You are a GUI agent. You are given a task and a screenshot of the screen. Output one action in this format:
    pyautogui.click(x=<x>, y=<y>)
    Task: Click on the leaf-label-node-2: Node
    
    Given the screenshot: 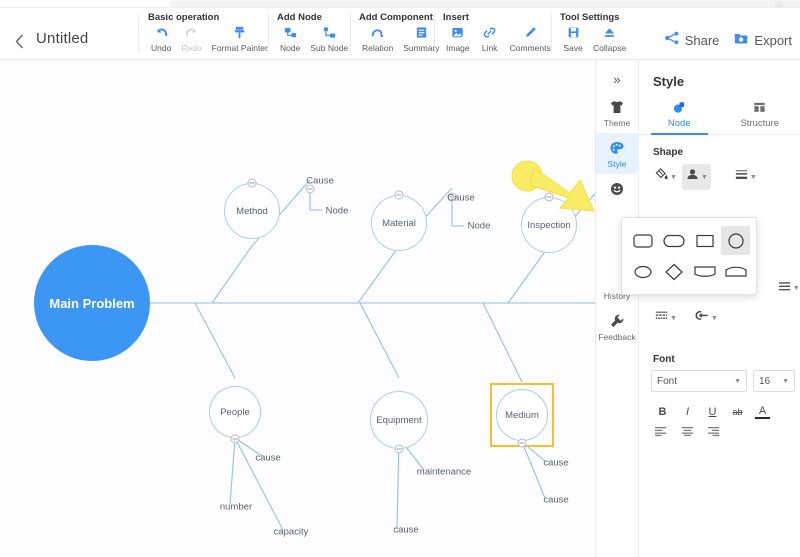 What is the action you would take?
    pyautogui.click(x=479, y=226)
    